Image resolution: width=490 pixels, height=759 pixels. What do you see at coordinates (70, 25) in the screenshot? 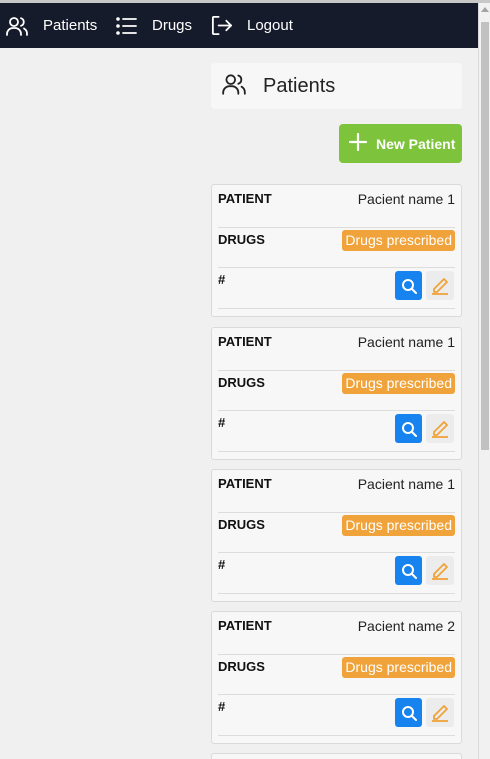
I see `nav-patients-label: Patients` at bounding box center [70, 25].